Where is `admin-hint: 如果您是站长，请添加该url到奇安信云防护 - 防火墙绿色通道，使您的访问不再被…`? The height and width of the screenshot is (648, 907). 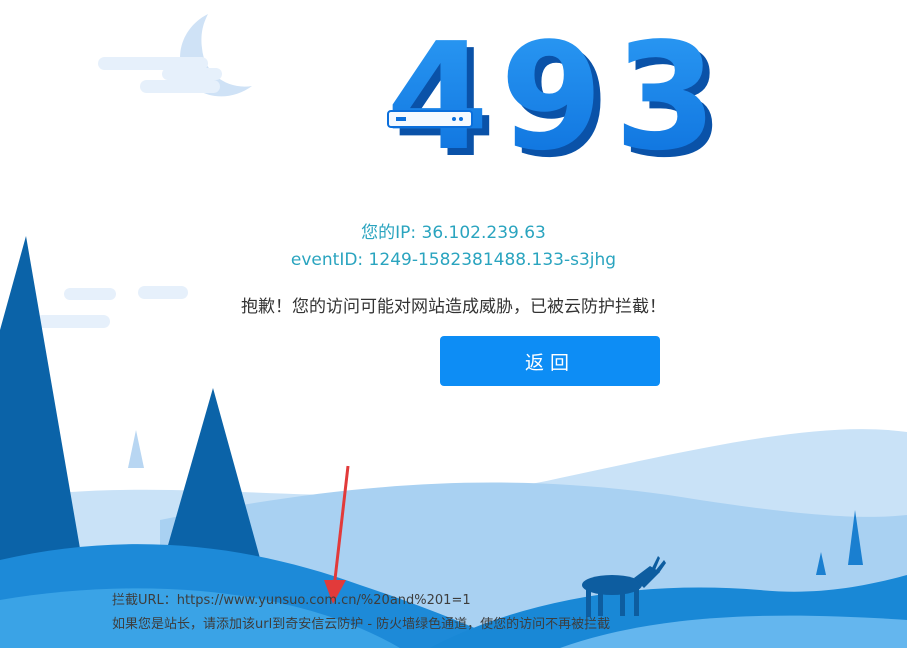 admin-hint: 如果您是站长，请添加该url到奇安信云防护 - 防火墙绿色通道，使您的访问不再被… is located at coordinates (361, 624).